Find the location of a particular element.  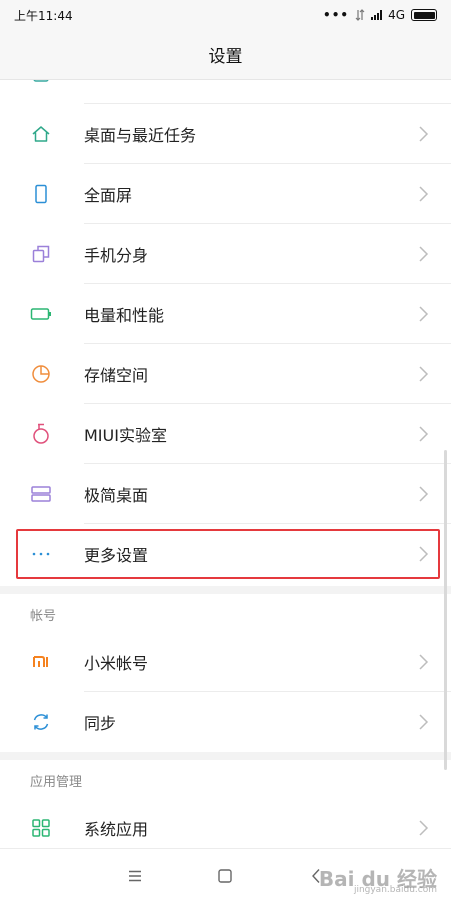

flask-icon is located at coordinates (41, 434).